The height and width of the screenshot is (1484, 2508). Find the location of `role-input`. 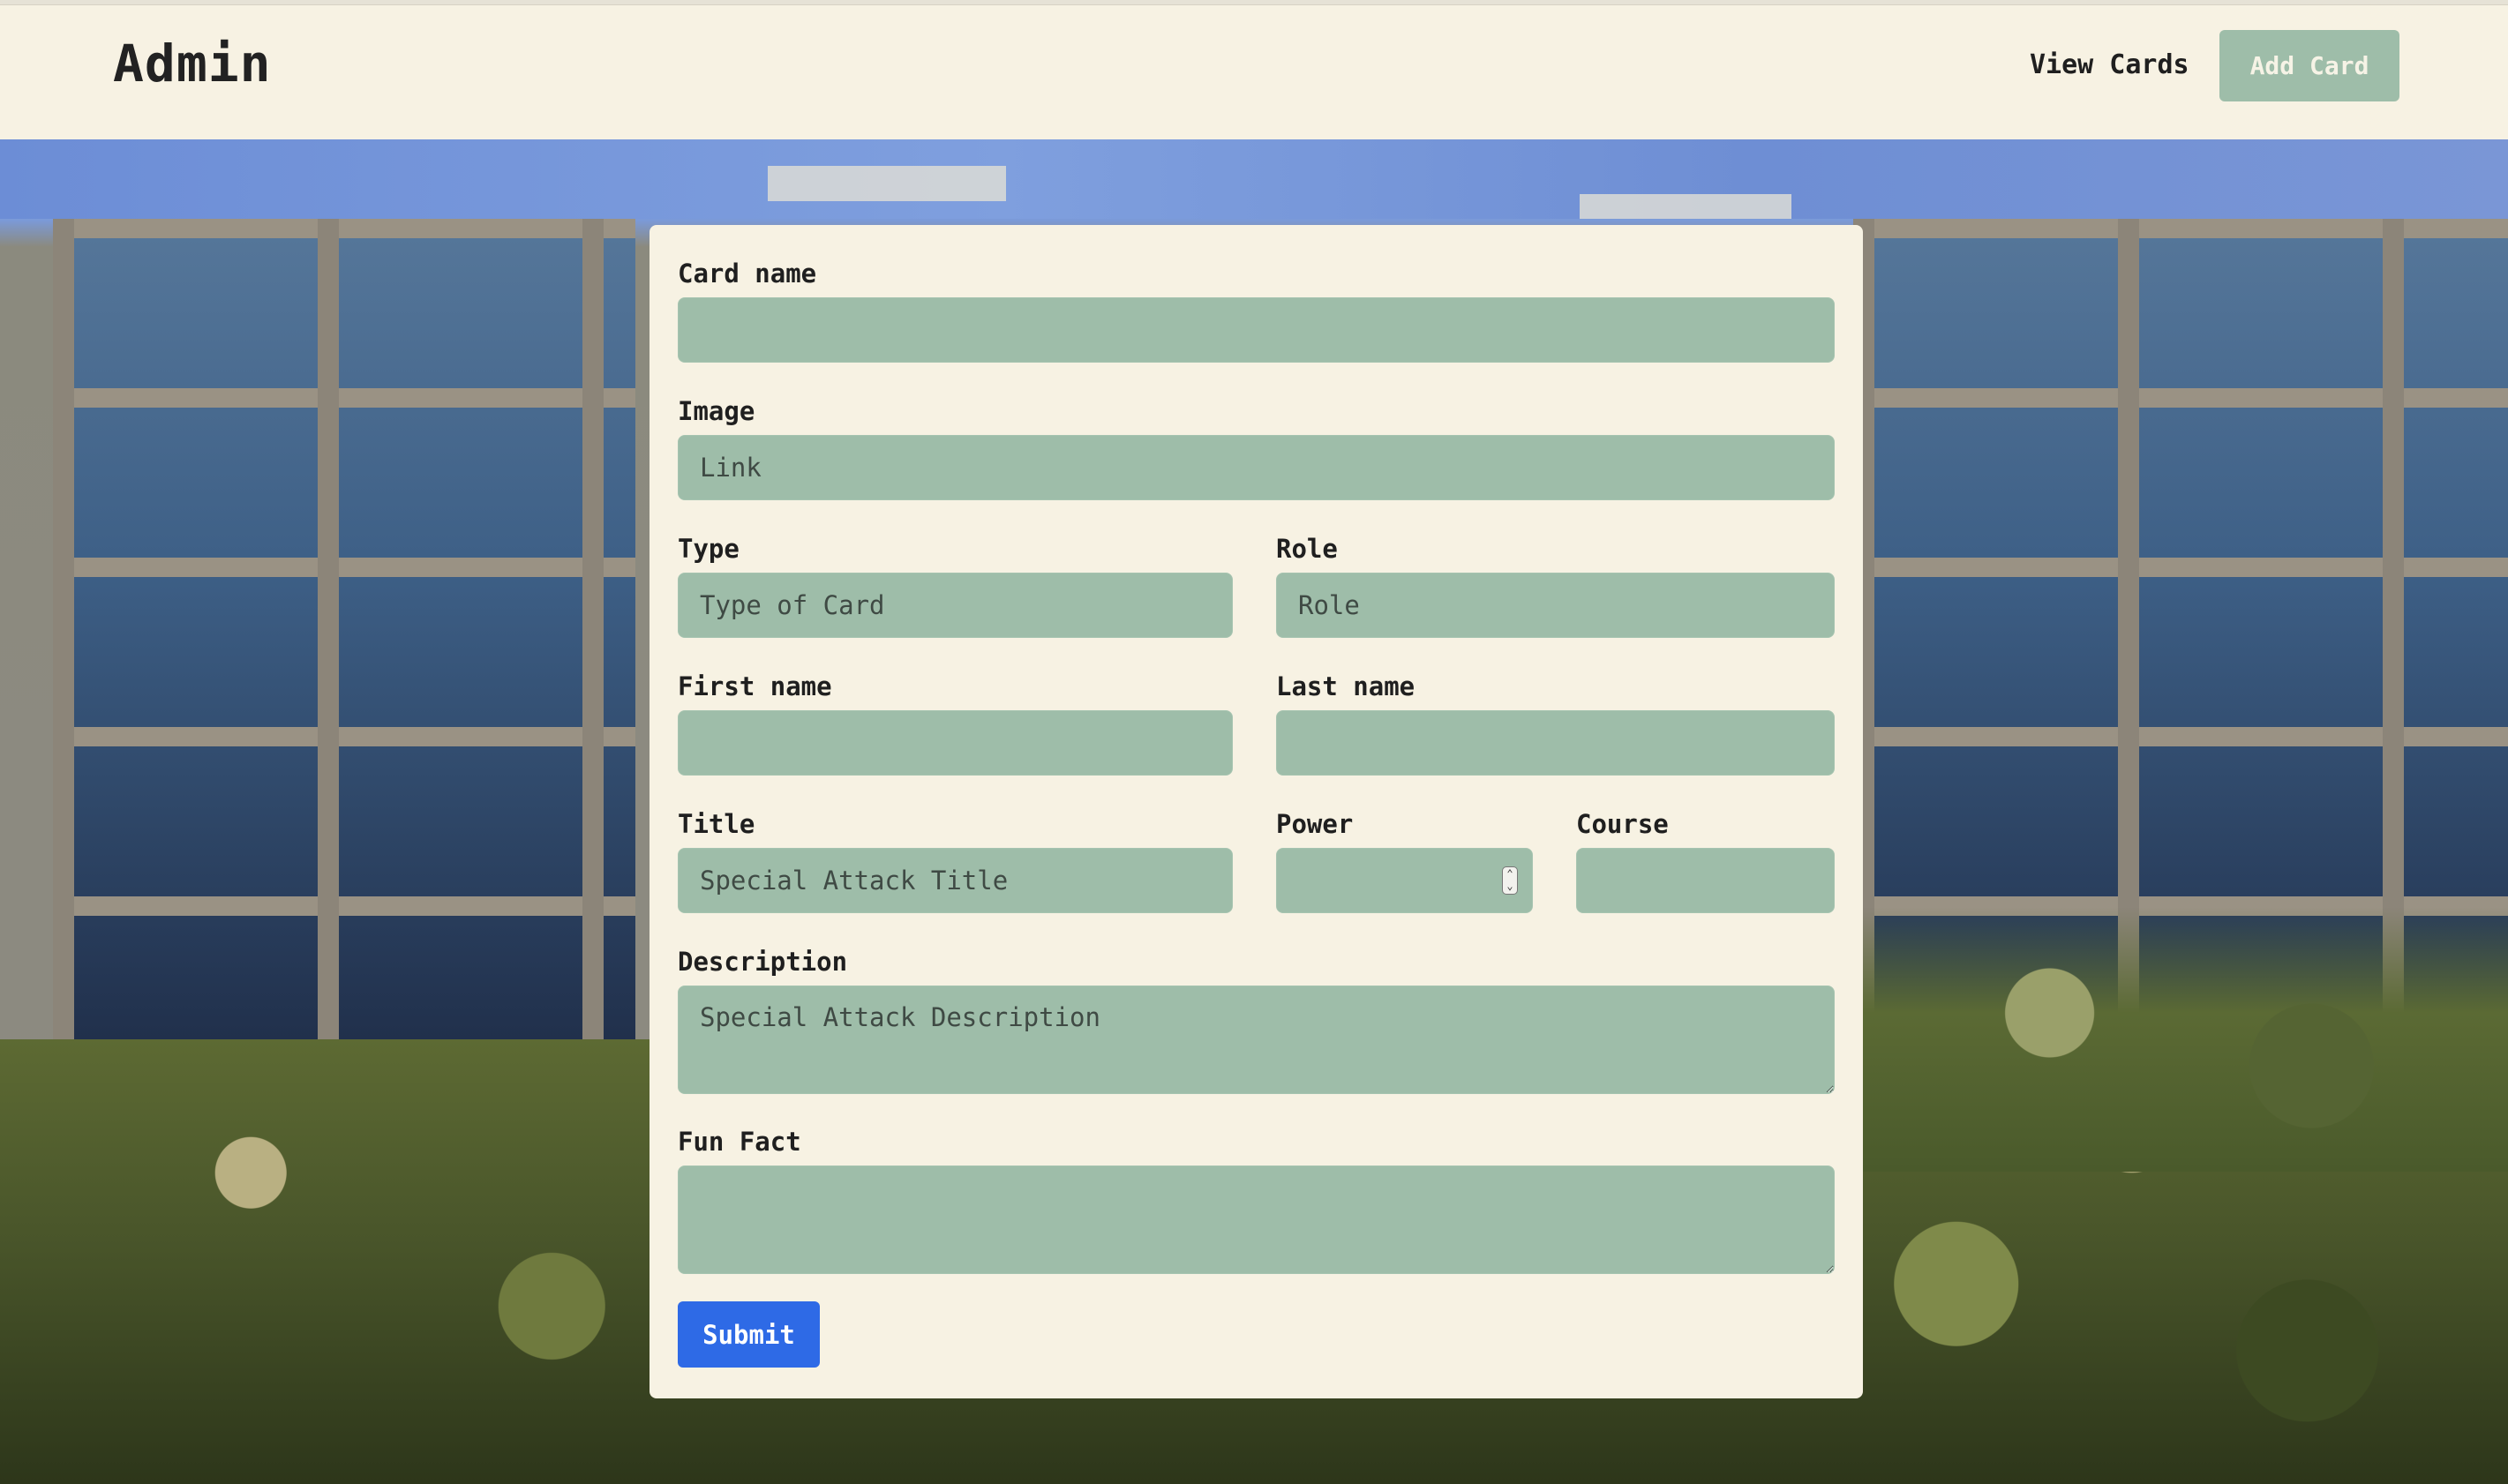

role-input is located at coordinates (1555, 605).